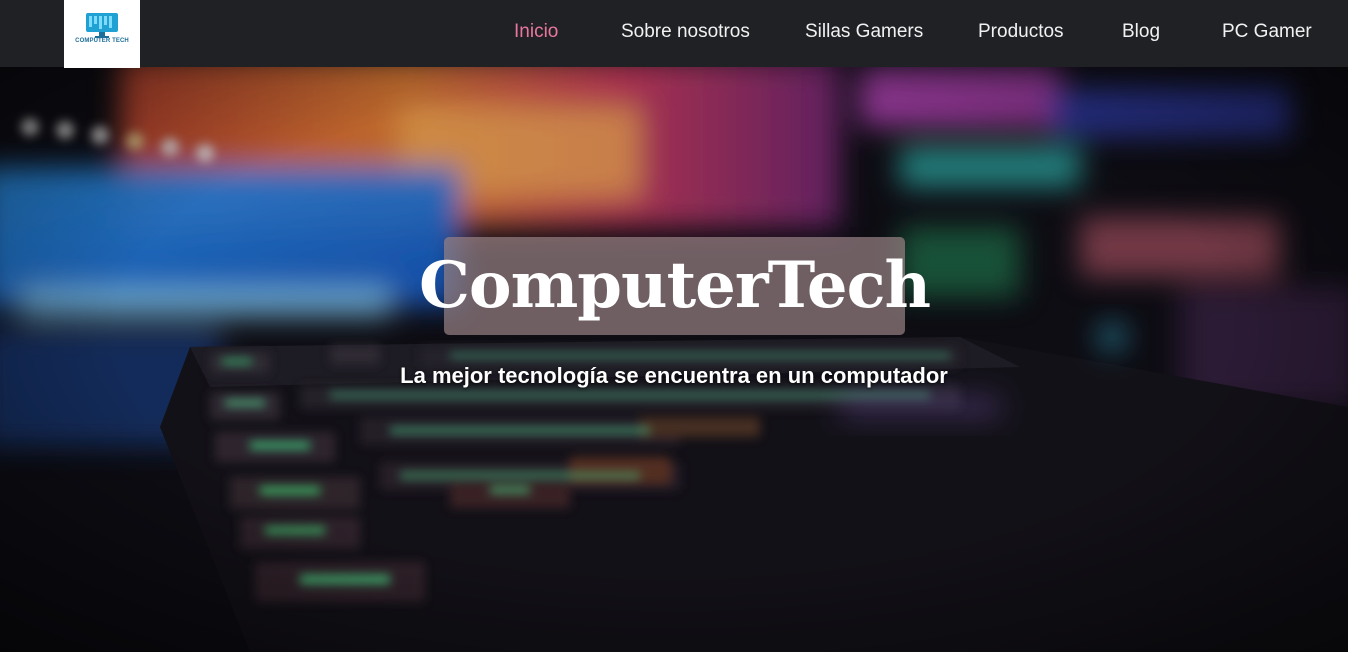  Describe the element at coordinates (685, 32) in the screenshot. I see `nav-link-sobre-nosotros: Sobre nosotros` at that location.